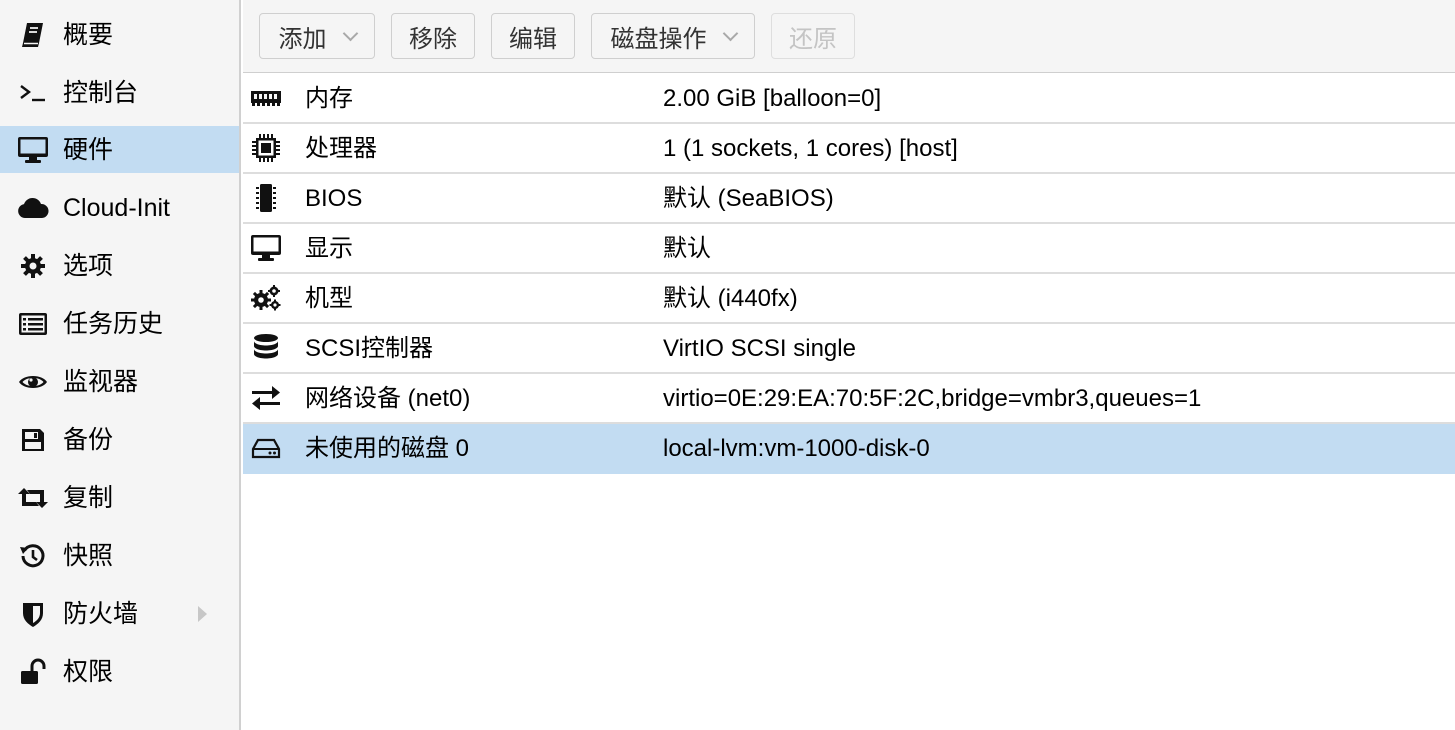 This screenshot has width=1455, height=730. What do you see at coordinates (687, 248) in the screenshot?
I see `hardware-value: 默认` at bounding box center [687, 248].